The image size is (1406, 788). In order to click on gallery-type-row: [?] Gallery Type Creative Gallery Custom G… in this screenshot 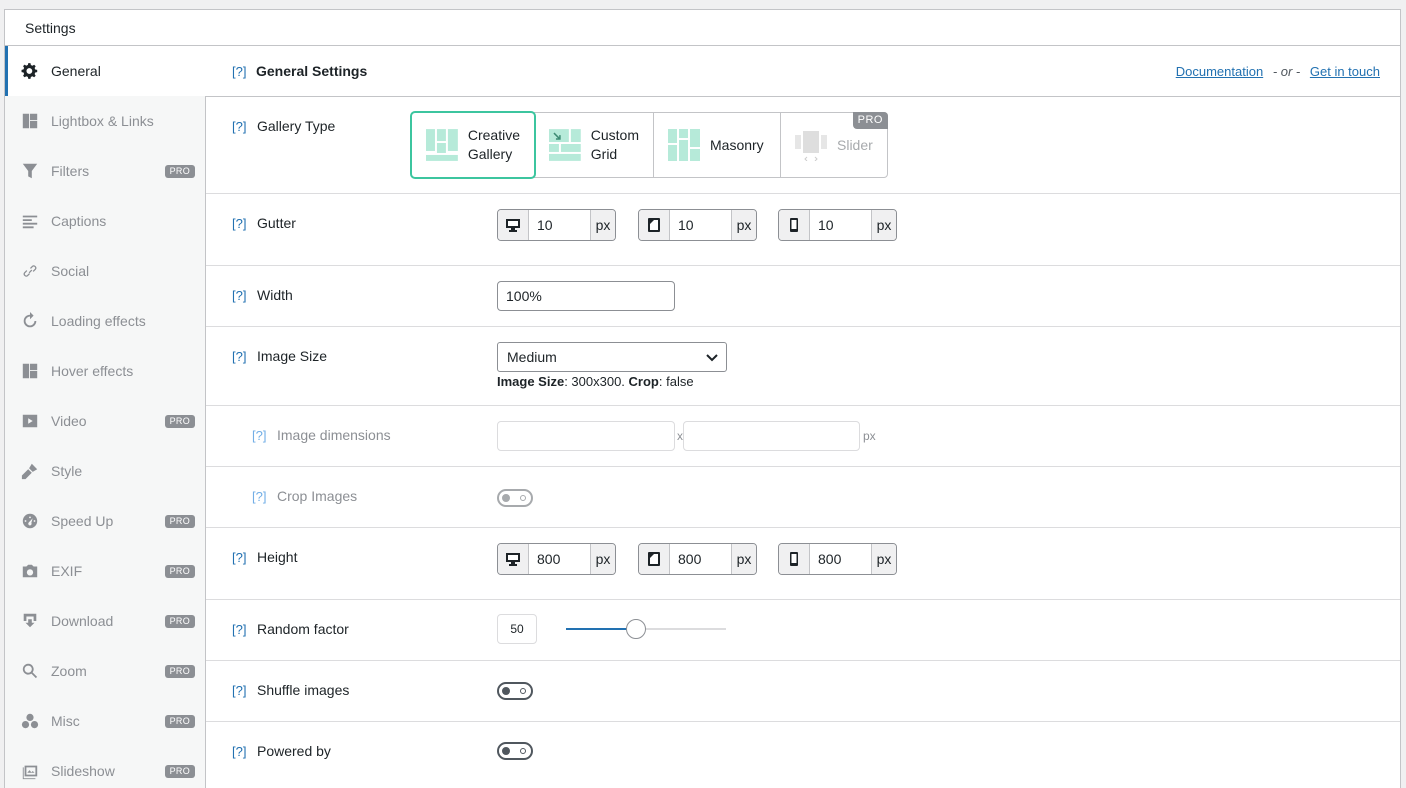, I will do `click(803, 145)`.